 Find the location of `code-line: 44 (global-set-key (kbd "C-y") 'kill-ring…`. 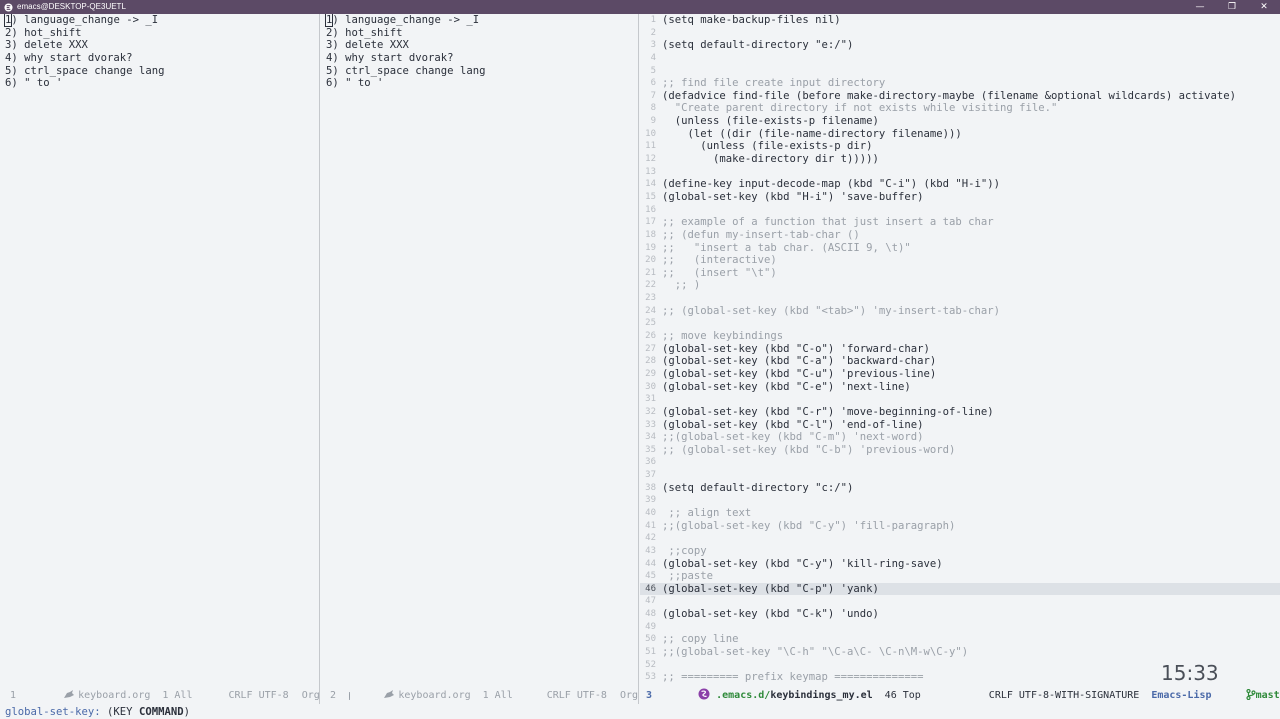

code-line: 44 (global-set-key (kbd "C-y") 'kill-ring… is located at coordinates (960, 564).